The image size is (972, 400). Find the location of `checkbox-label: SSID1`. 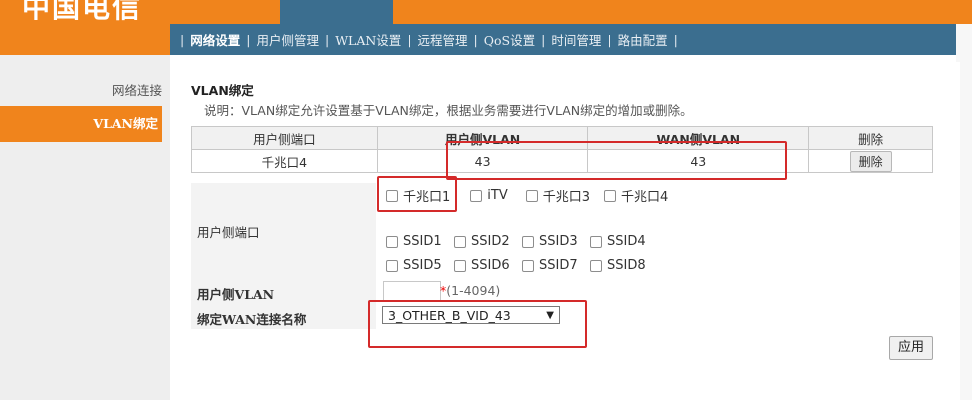

checkbox-label: SSID1 is located at coordinates (422, 241).